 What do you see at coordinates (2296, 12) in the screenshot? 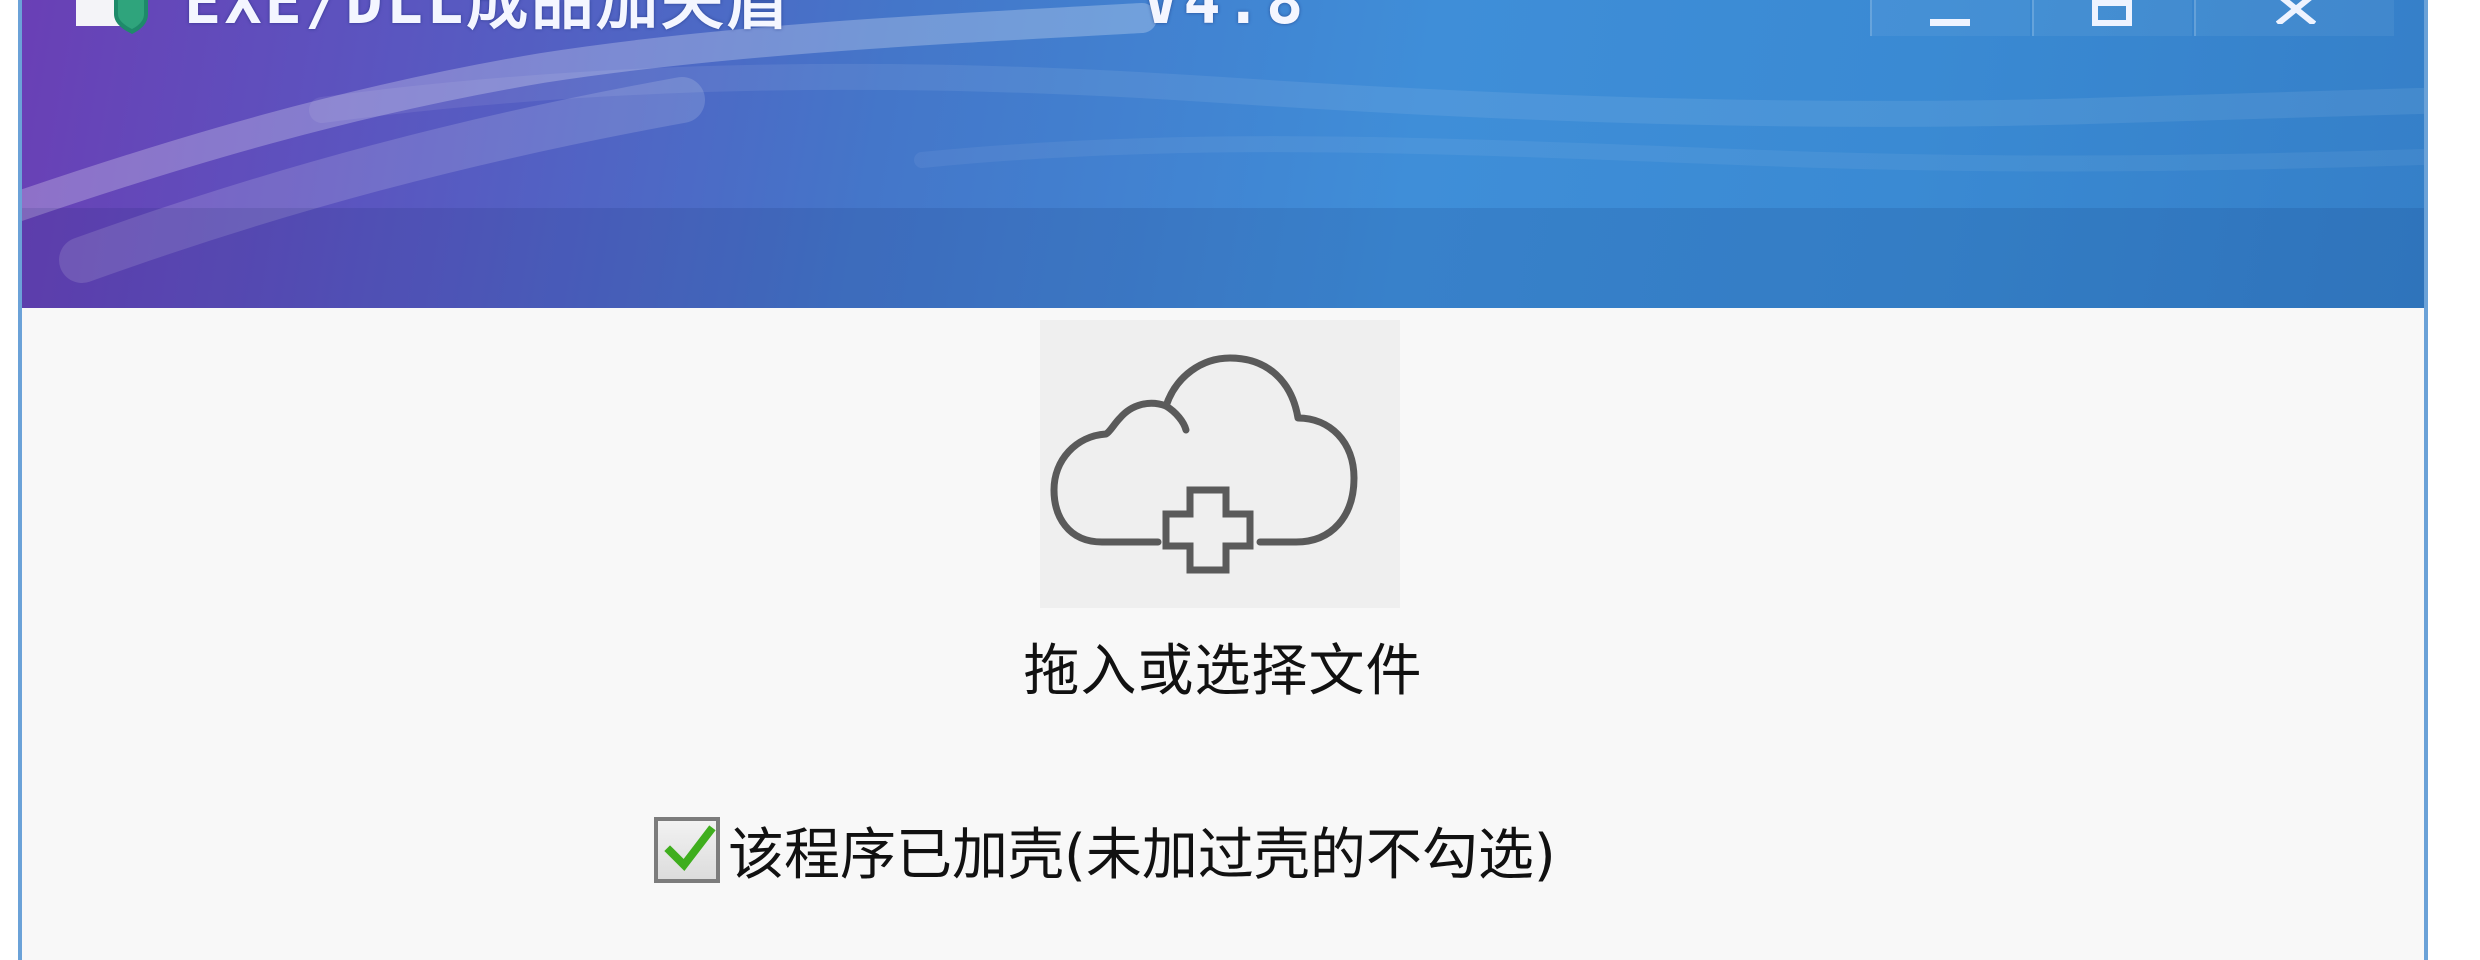
I see `close-icon` at bounding box center [2296, 12].